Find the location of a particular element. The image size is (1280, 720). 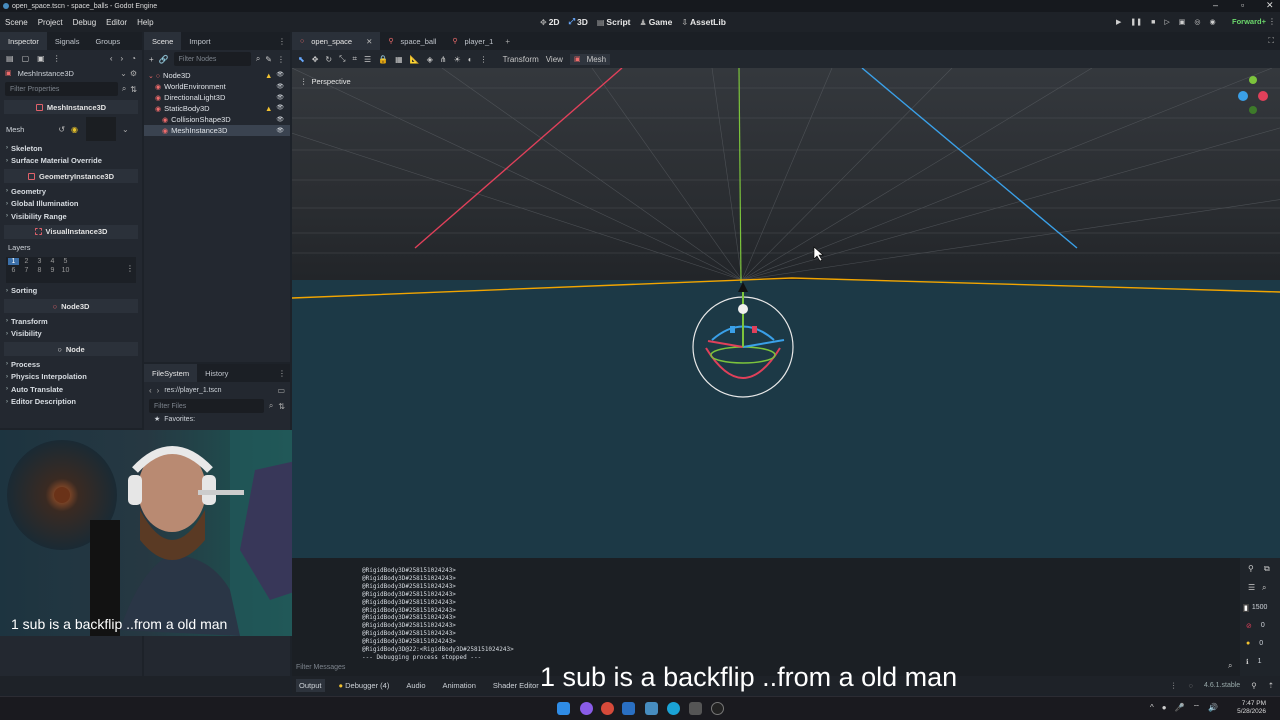

movie-icon: ◉ is located at coordinates (1212, 22).